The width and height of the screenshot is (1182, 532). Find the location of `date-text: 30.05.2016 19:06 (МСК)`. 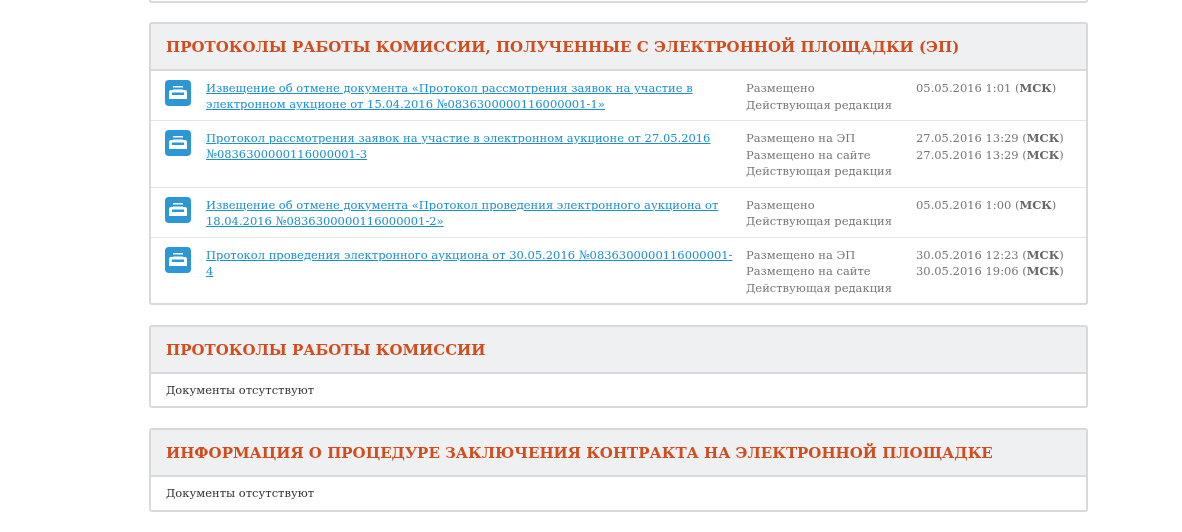

date-text: 30.05.2016 19:06 (МСК) is located at coordinates (990, 271).